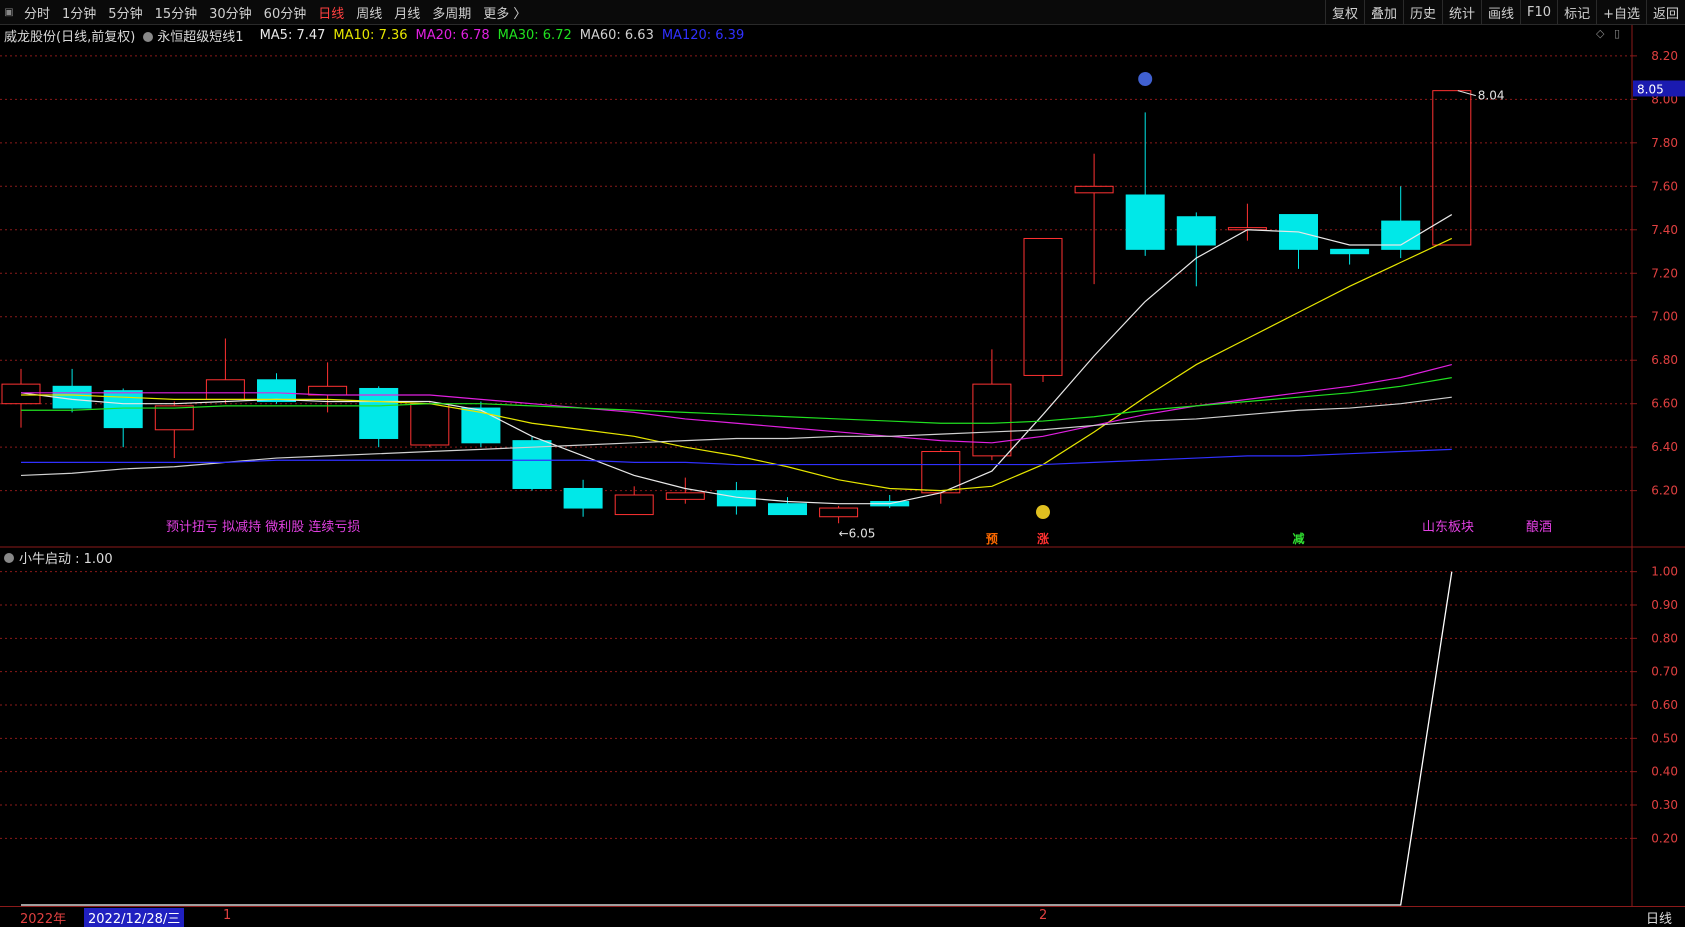 This screenshot has height=927, width=1685. What do you see at coordinates (992, 539) in the screenshot?
I see `marker-label-0: 预` at bounding box center [992, 539].